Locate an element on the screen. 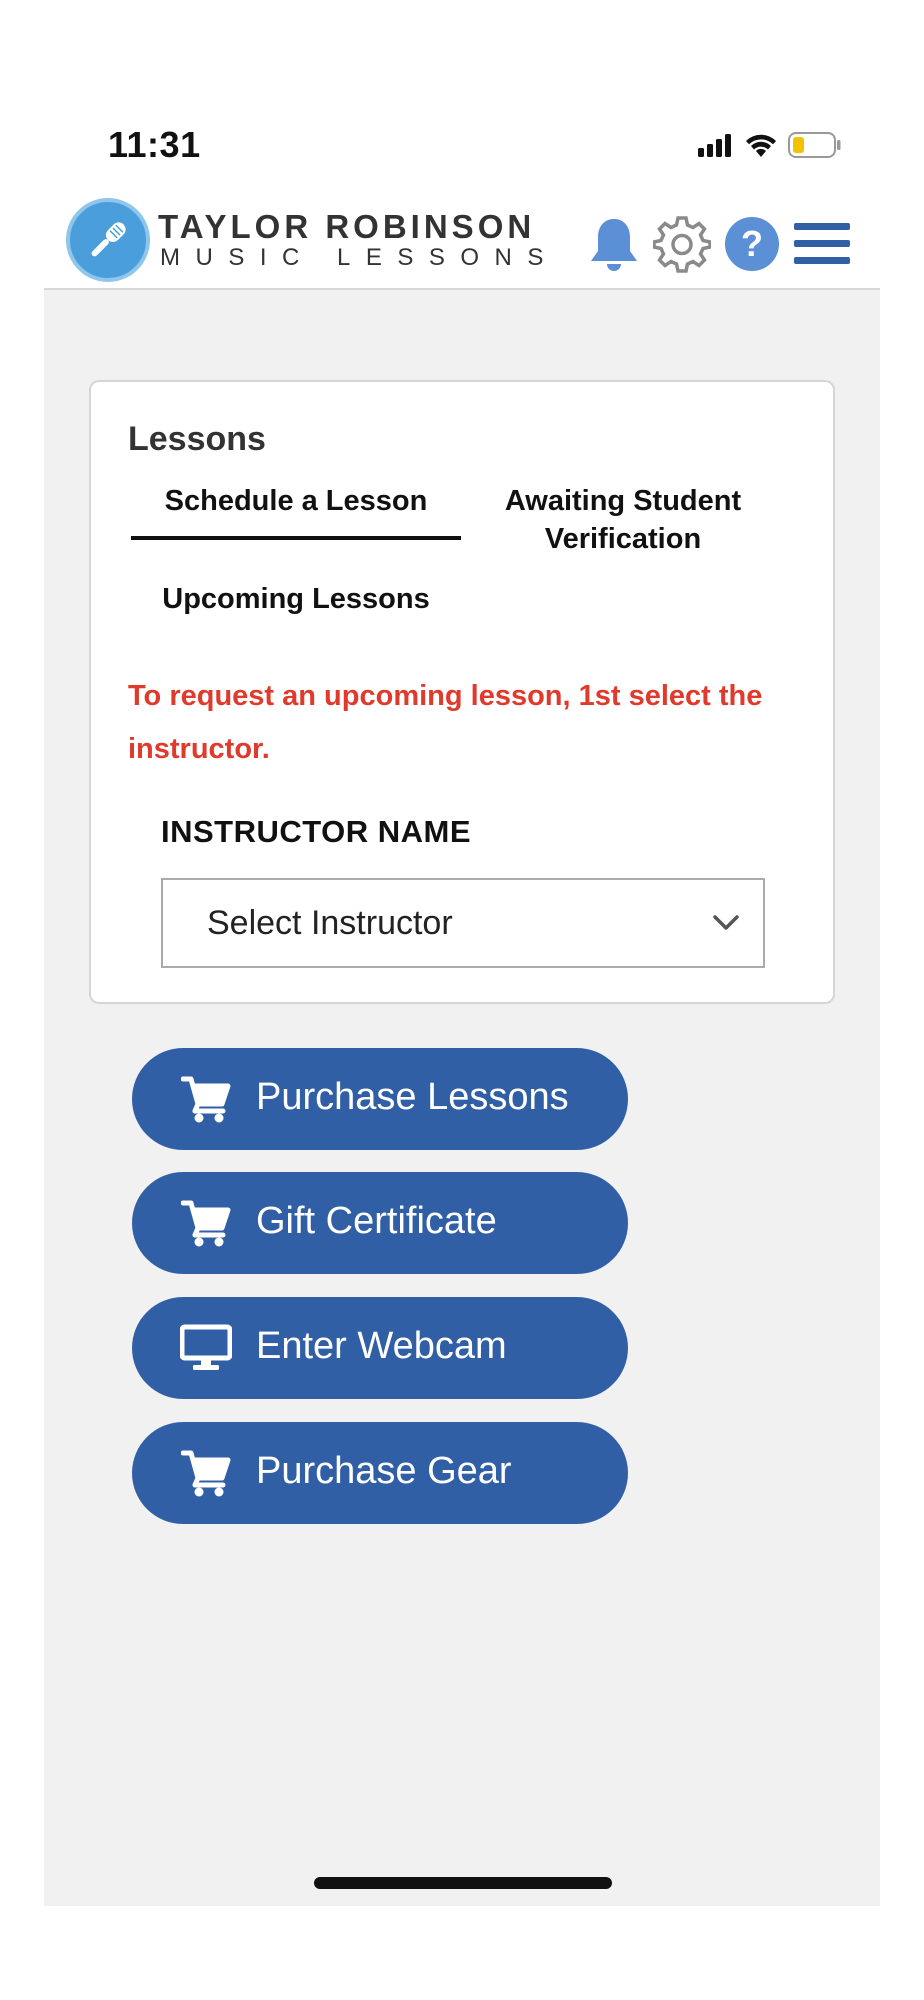 Image resolution: width=924 pixels, height=2000 pixels. button-label: Purchase Gear is located at coordinates (384, 1471).